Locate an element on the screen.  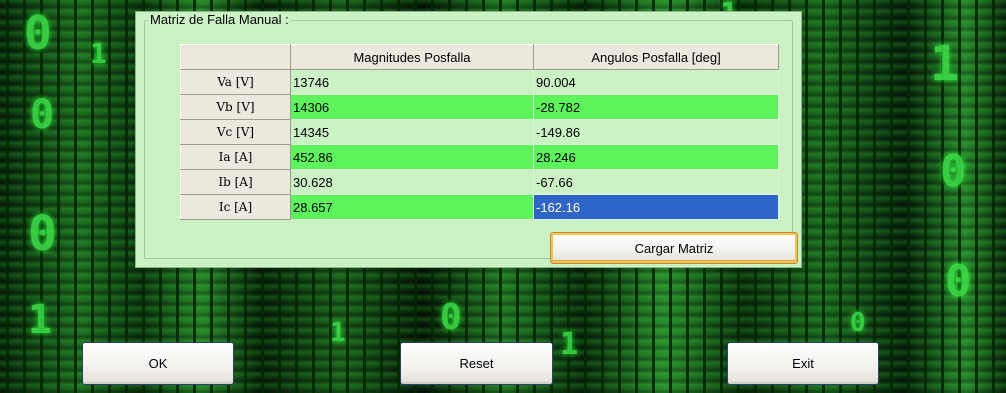
magnitude-cell: 452.86 is located at coordinates (412, 157).